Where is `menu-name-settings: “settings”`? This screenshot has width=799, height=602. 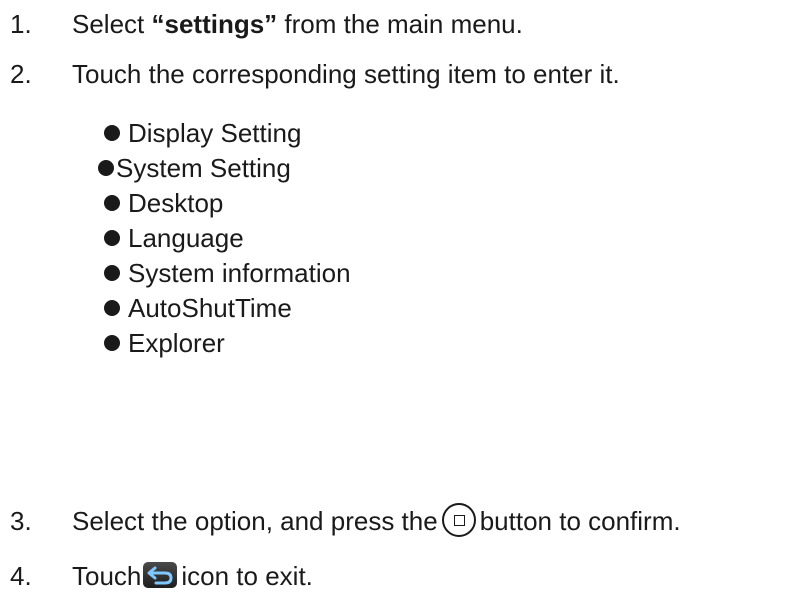 menu-name-settings: “settings” is located at coordinates (214, 24).